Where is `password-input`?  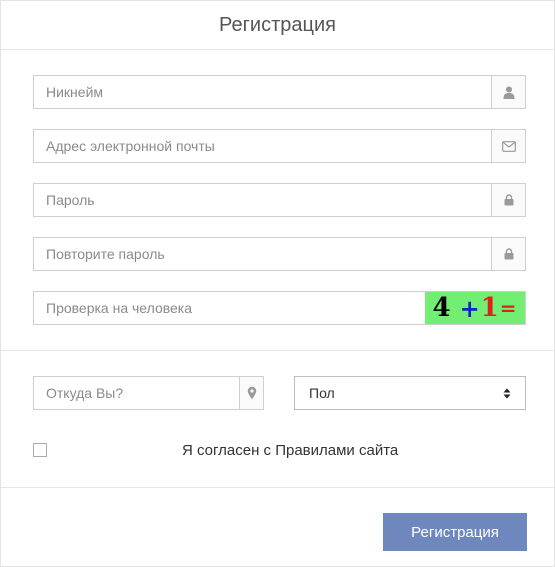 password-input is located at coordinates (262, 200).